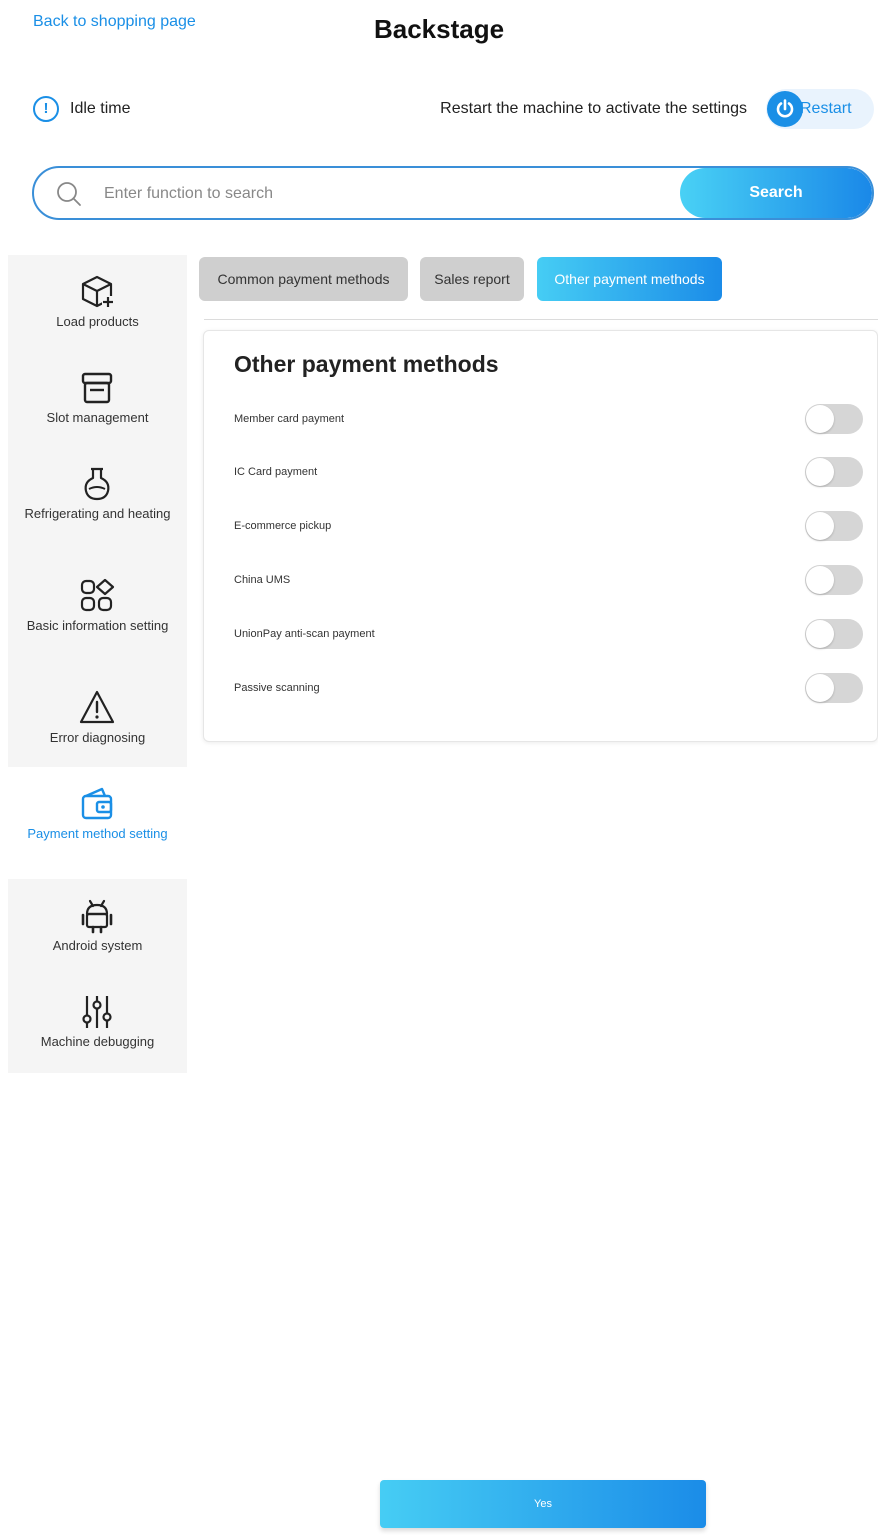 The height and width of the screenshot is (1535, 878). I want to click on e-commerce-pickup-toggle, so click(834, 526).